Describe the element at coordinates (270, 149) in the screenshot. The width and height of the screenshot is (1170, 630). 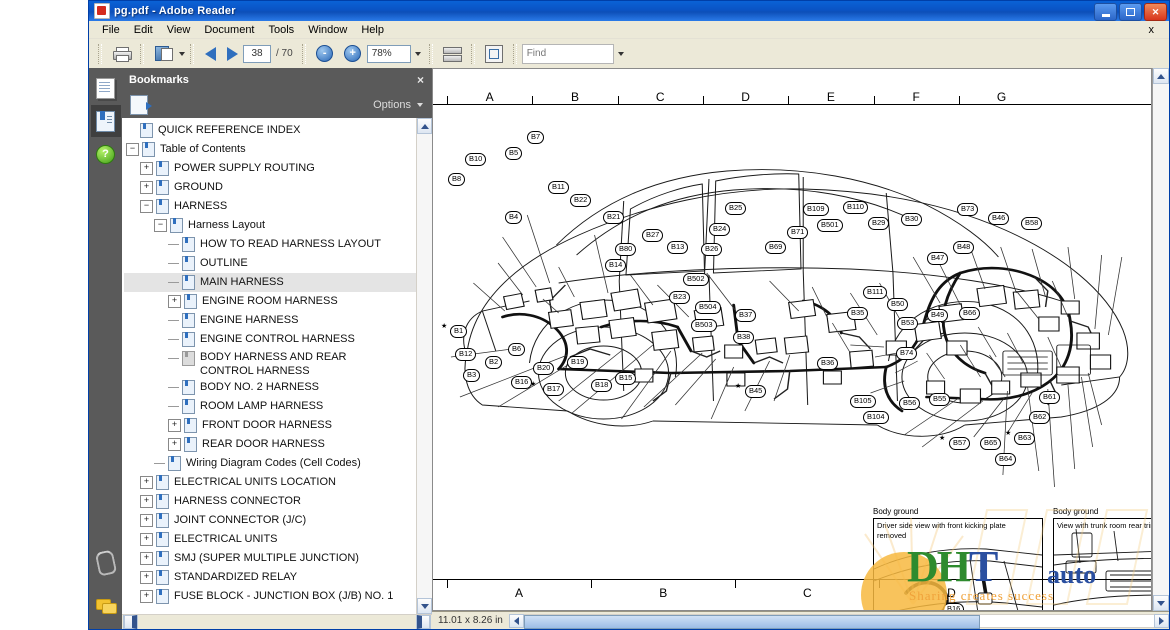
I see `bookmark-item: − Table of Contents` at that location.